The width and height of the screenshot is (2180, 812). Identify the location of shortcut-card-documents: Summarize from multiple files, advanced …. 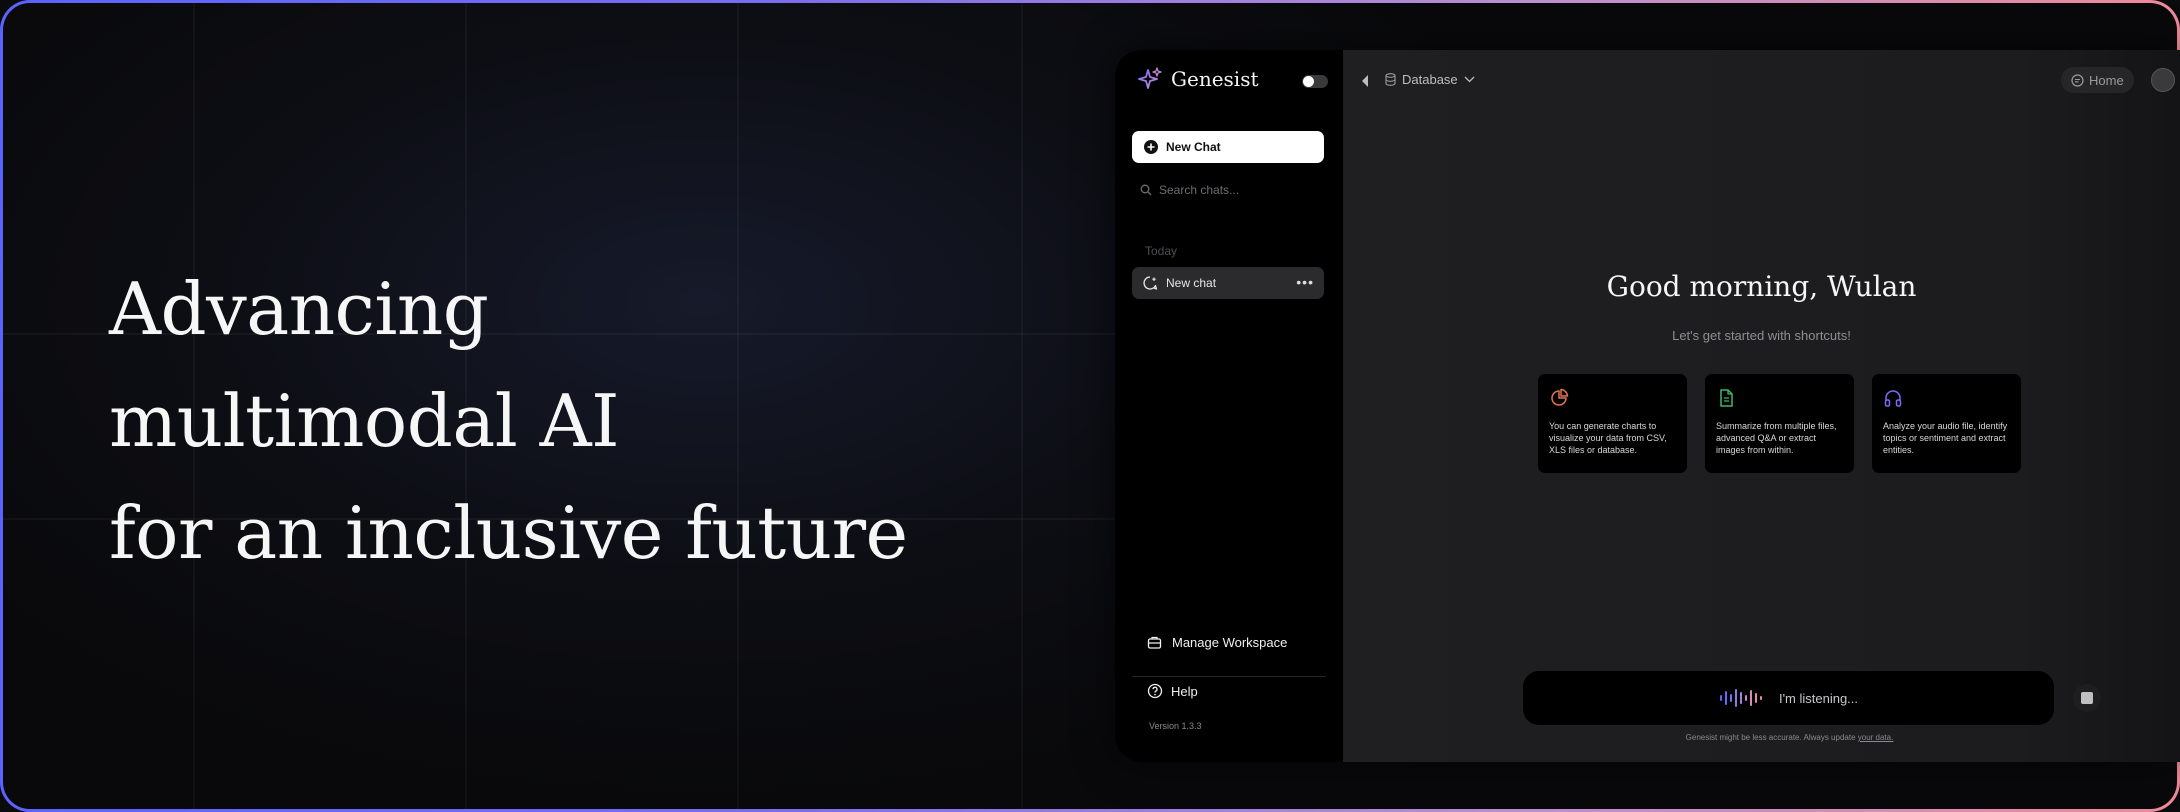
(1779, 423).